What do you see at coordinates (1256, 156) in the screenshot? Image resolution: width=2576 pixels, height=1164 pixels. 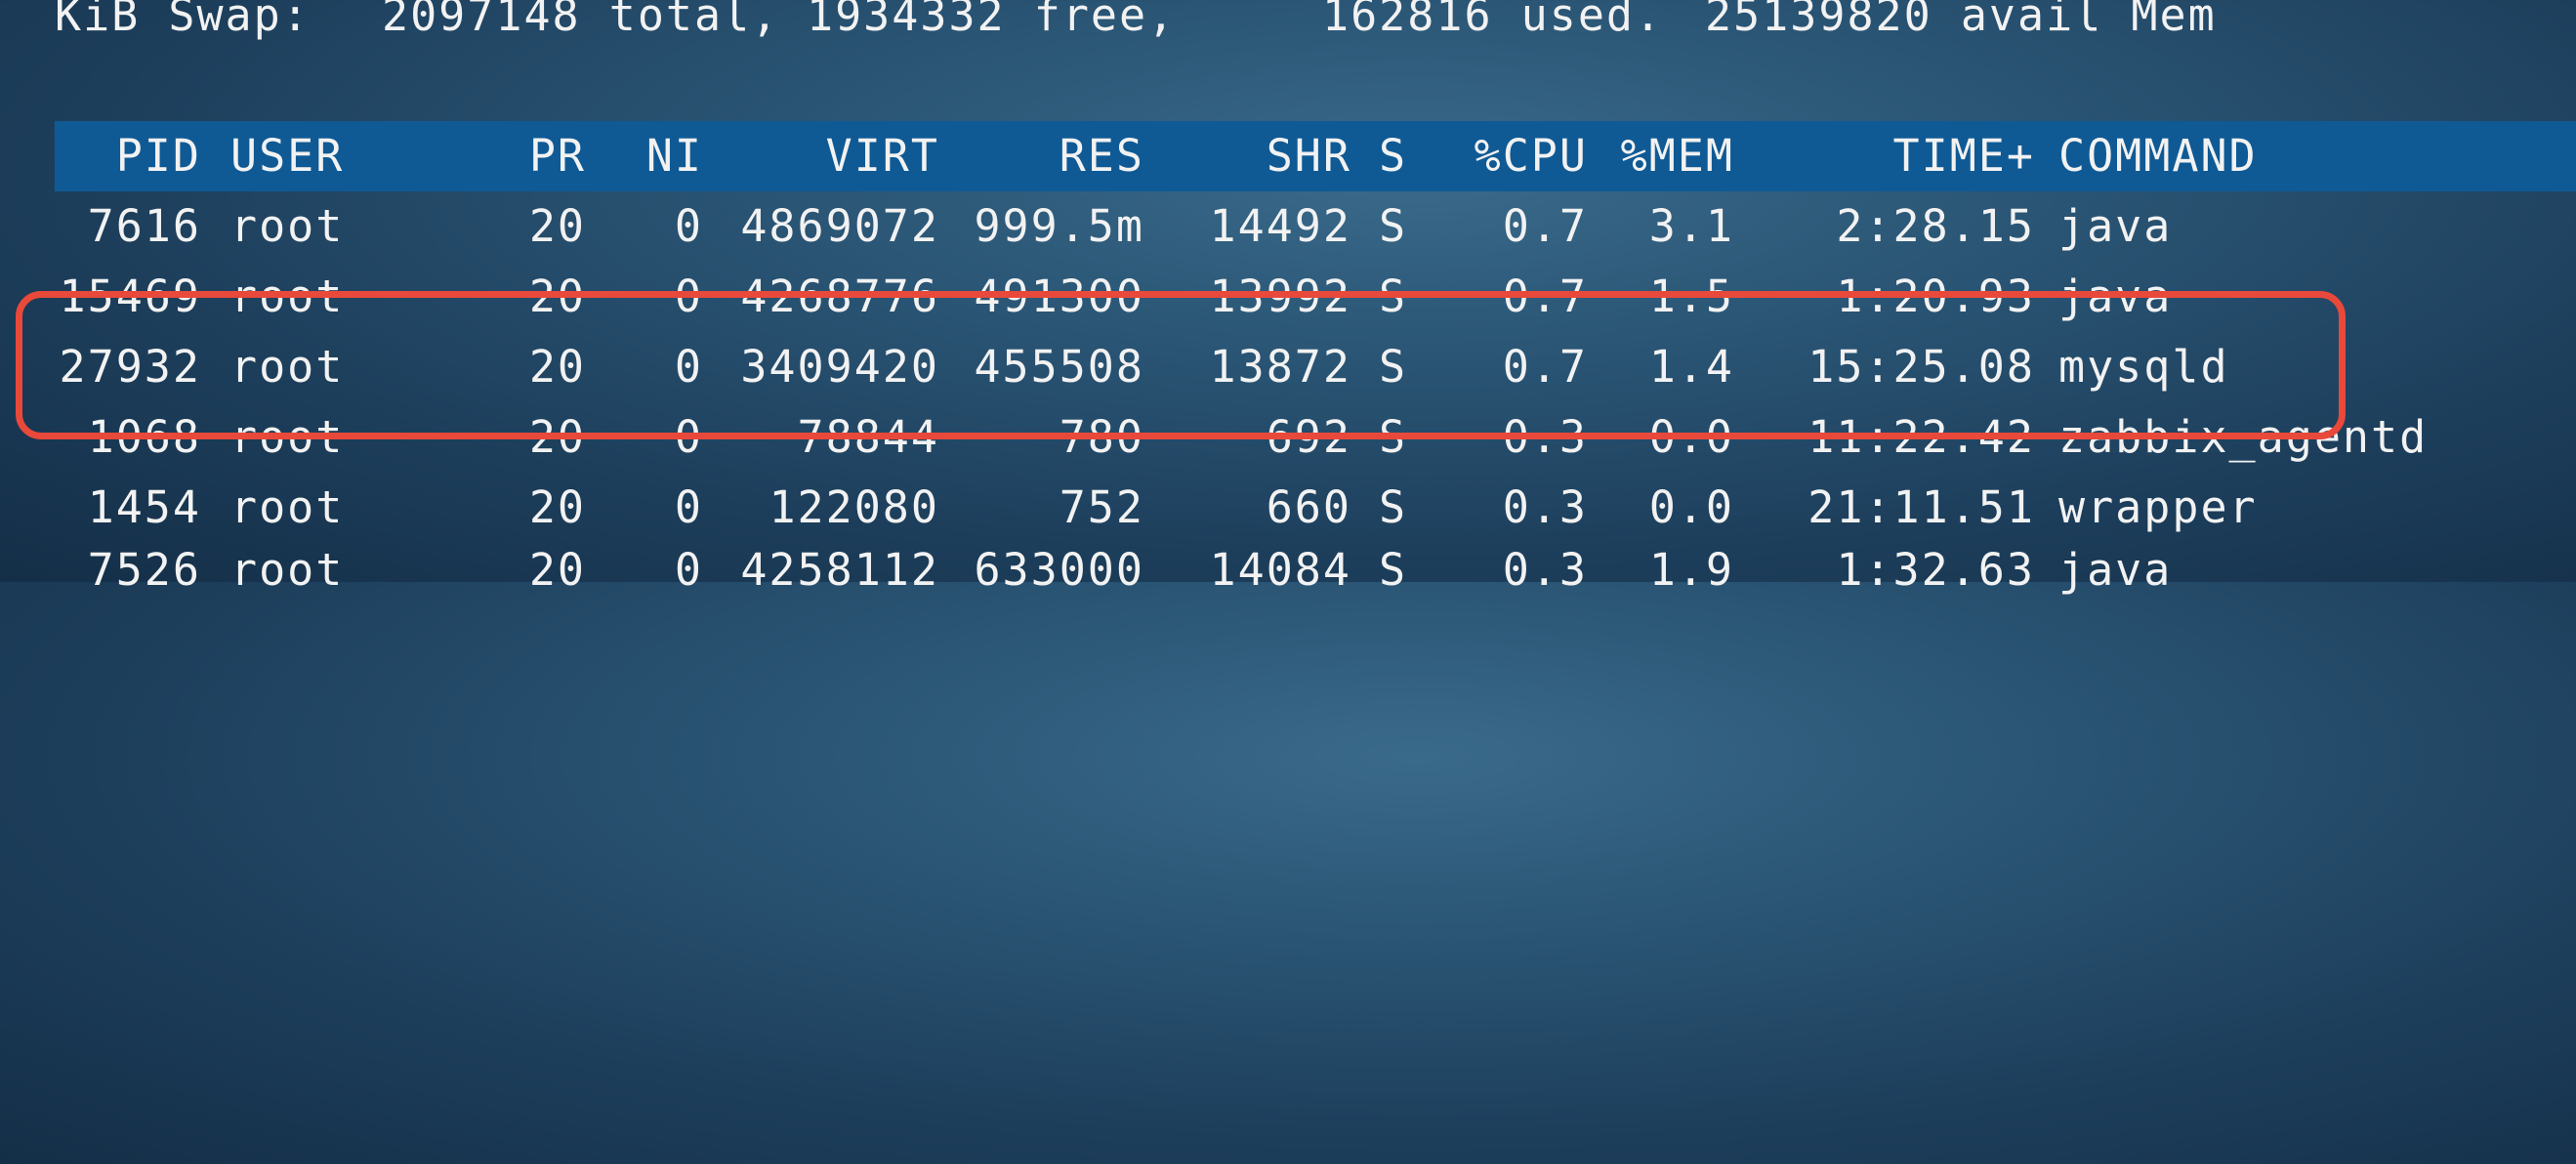 I see `header-shr: SHR` at bounding box center [1256, 156].